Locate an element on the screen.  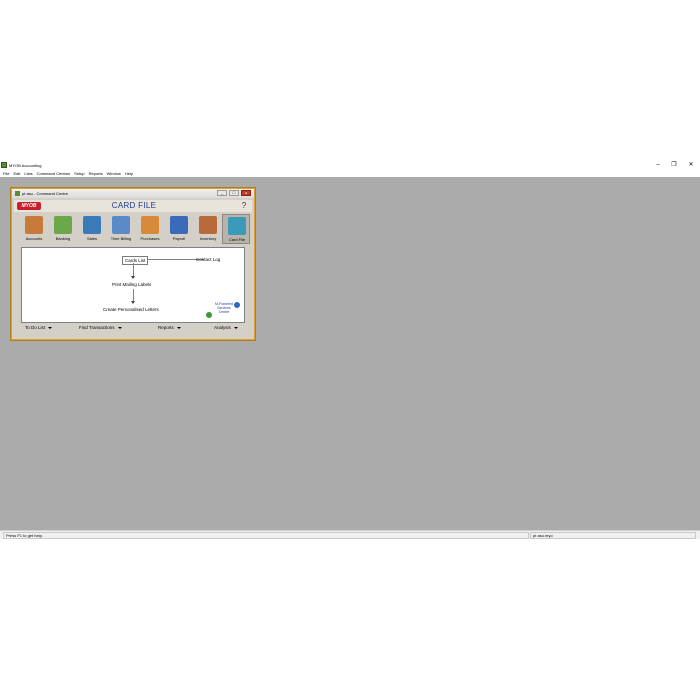
card-file-icon is located at coordinates (237, 226).